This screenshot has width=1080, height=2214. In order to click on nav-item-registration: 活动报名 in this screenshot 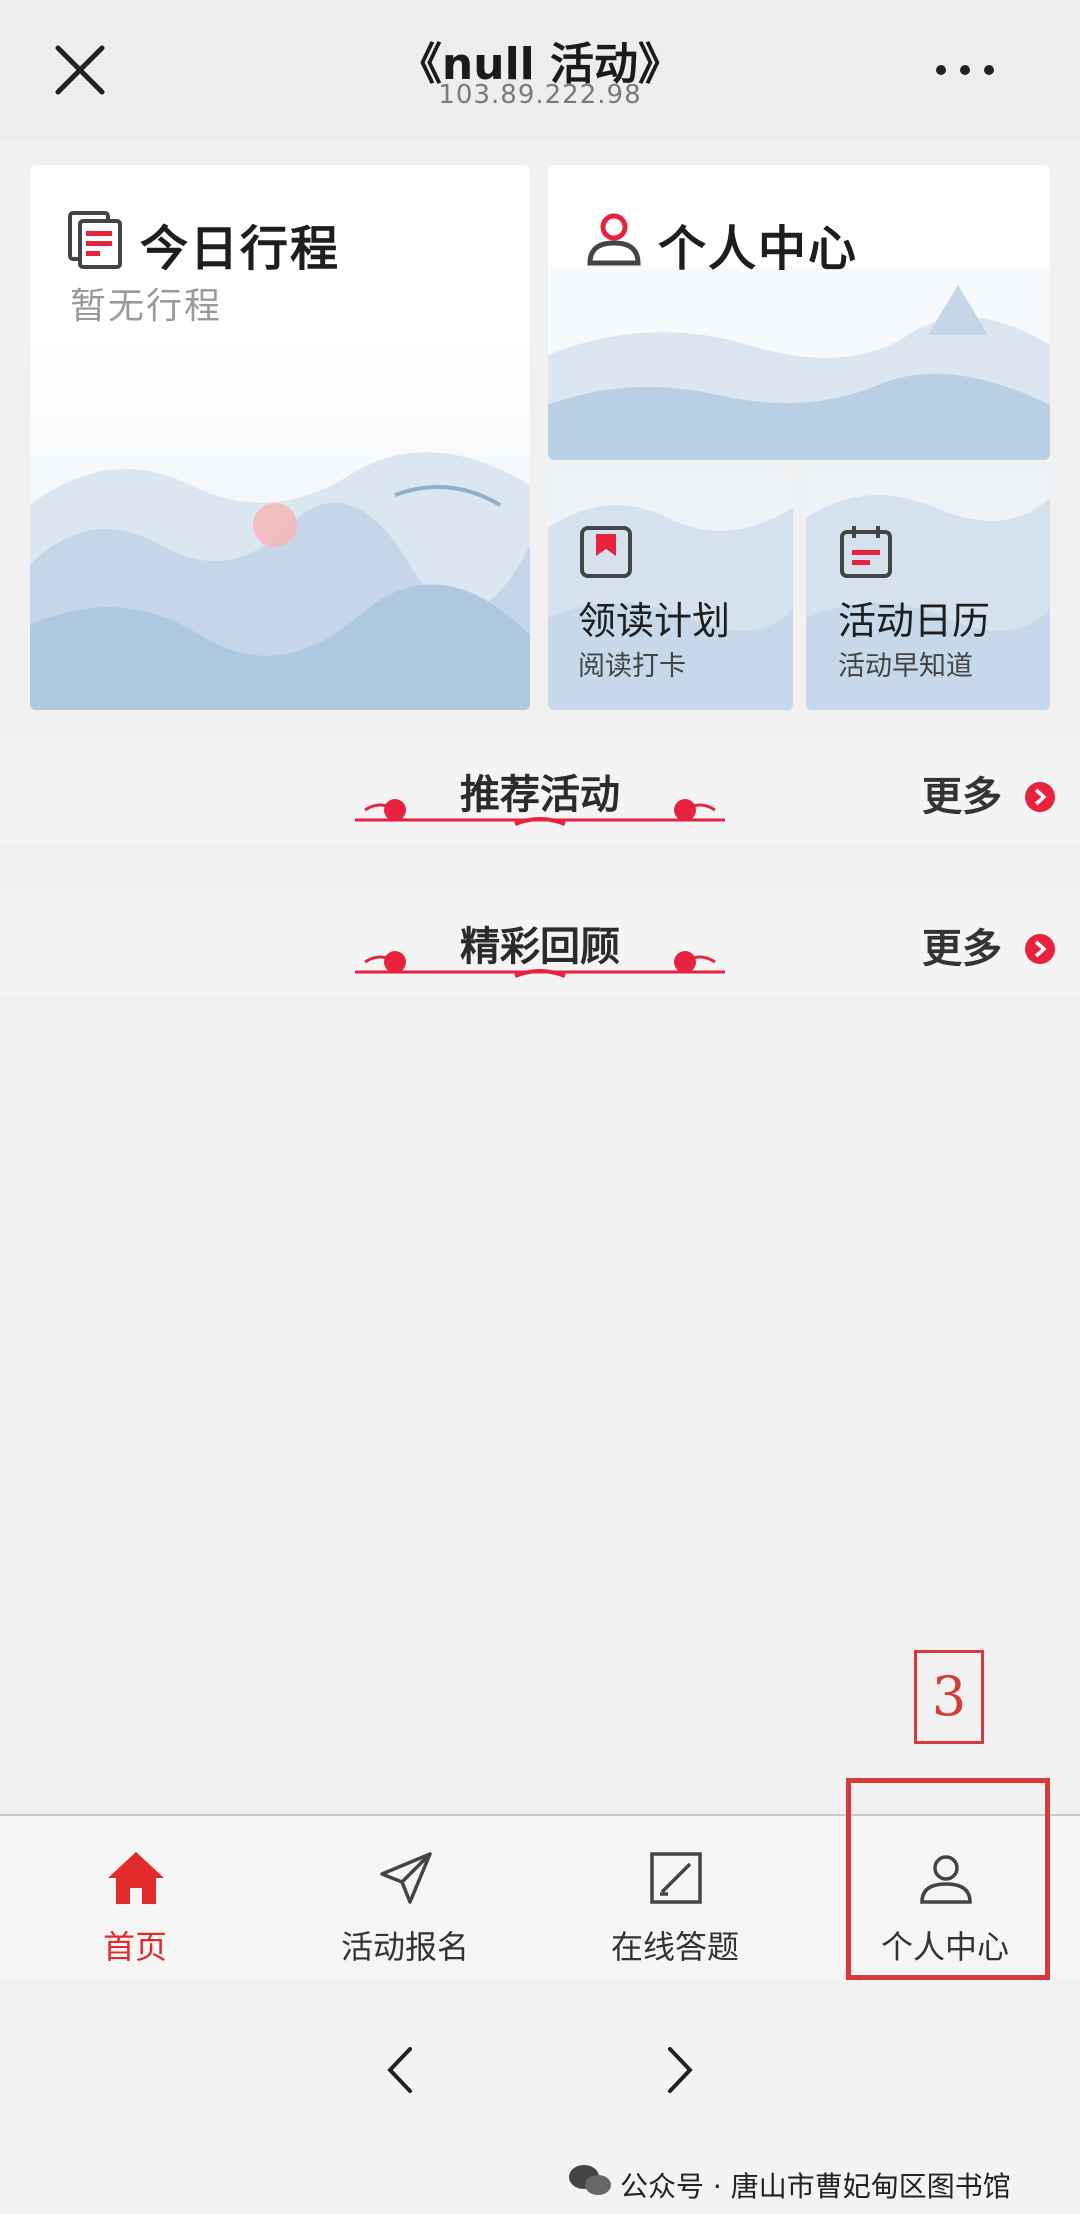, I will do `click(405, 1899)`.